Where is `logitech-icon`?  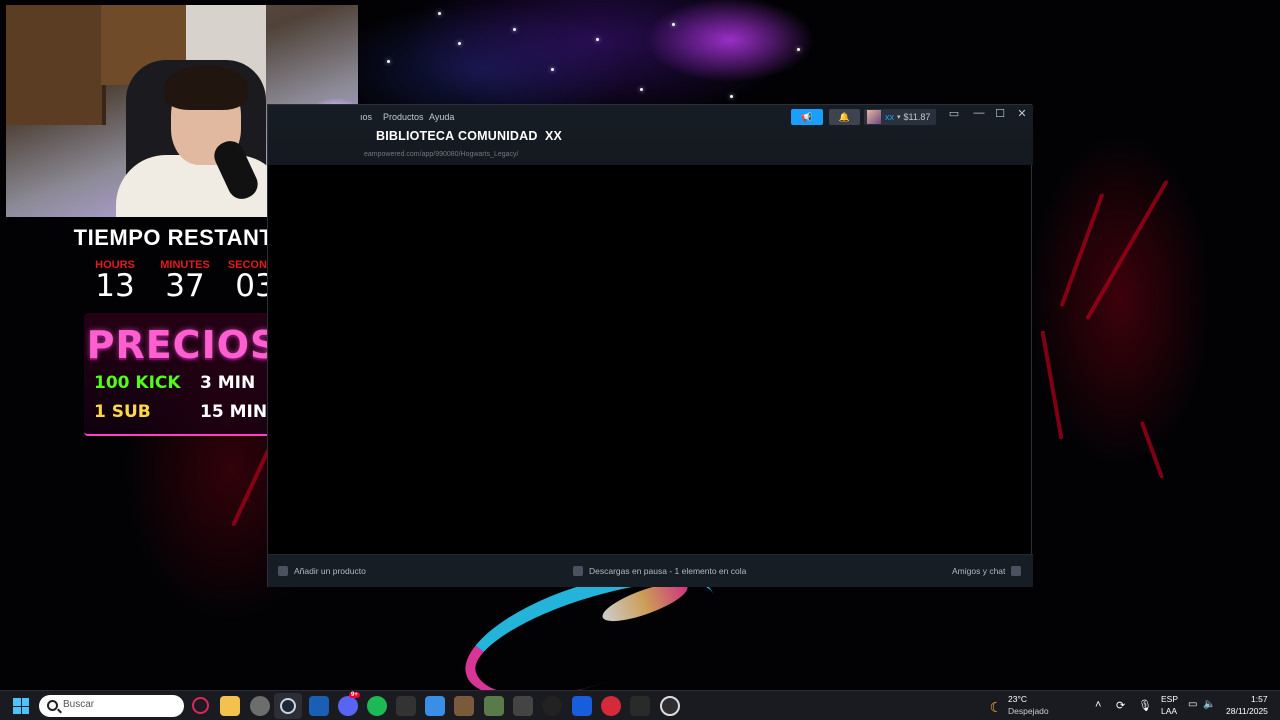
logitech-icon is located at coordinates (552, 706).